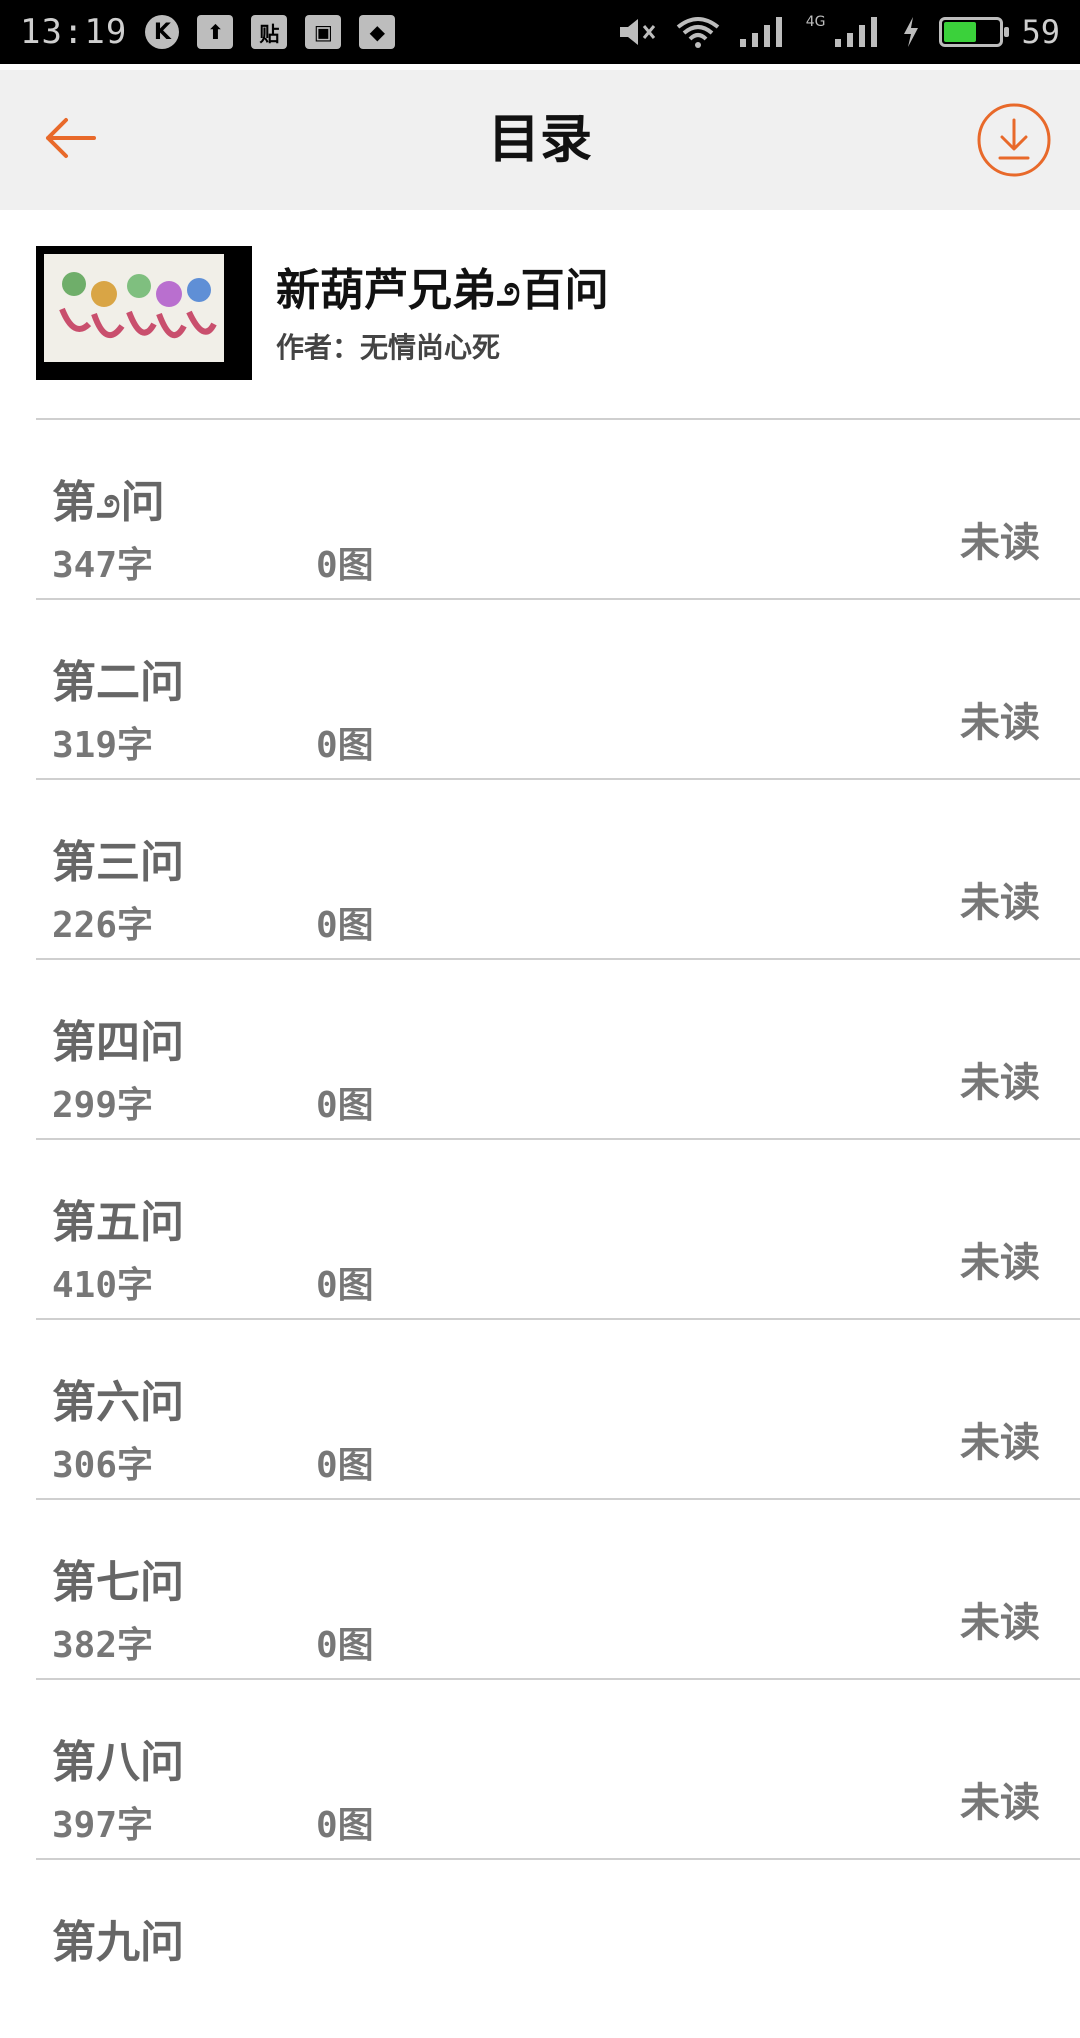 This screenshot has height=2038, width=1080. Describe the element at coordinates (558, 510) in the screenshot. I see `chapter-item: 第೨问 347字 0图 未读` at that location.